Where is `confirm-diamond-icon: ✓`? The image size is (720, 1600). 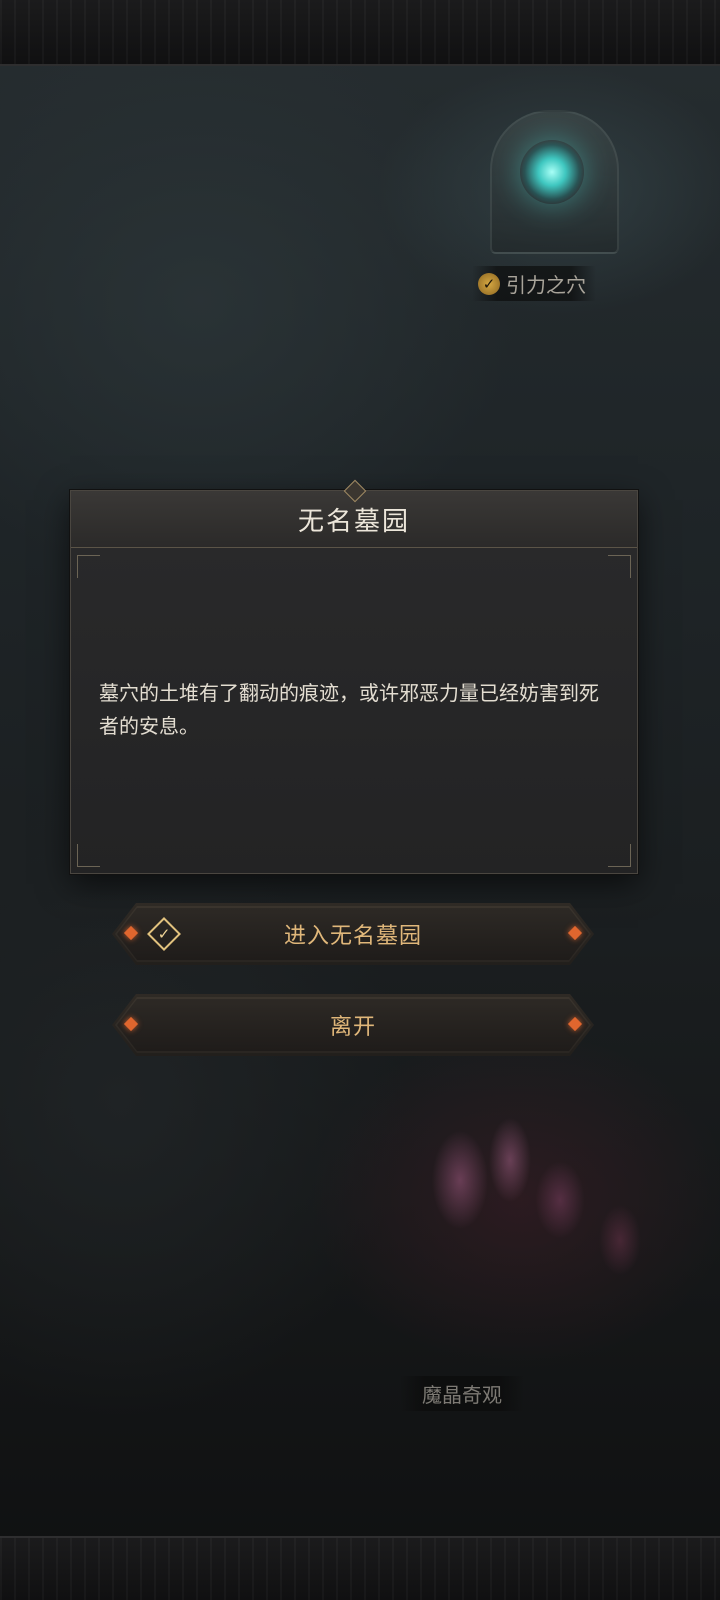 confirm-diamond-icon: ✓ is located at coordinates (164, 934).